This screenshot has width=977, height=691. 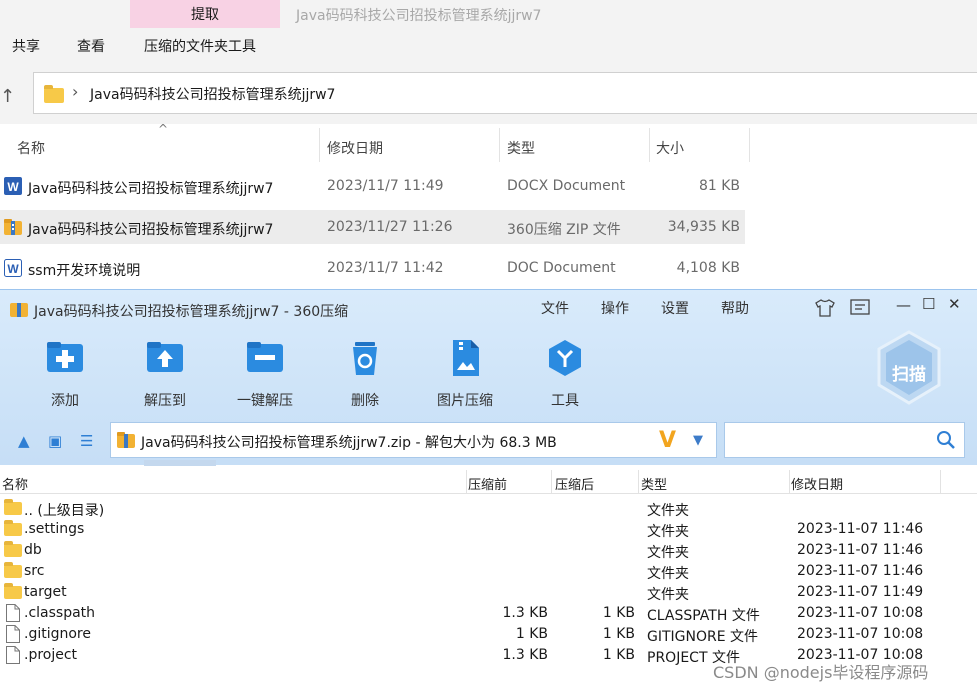 What do you see at coordinates (703, 227) in the screenshot?
I see `file-size: 34,935 KB` at bounding box center [703, 227].